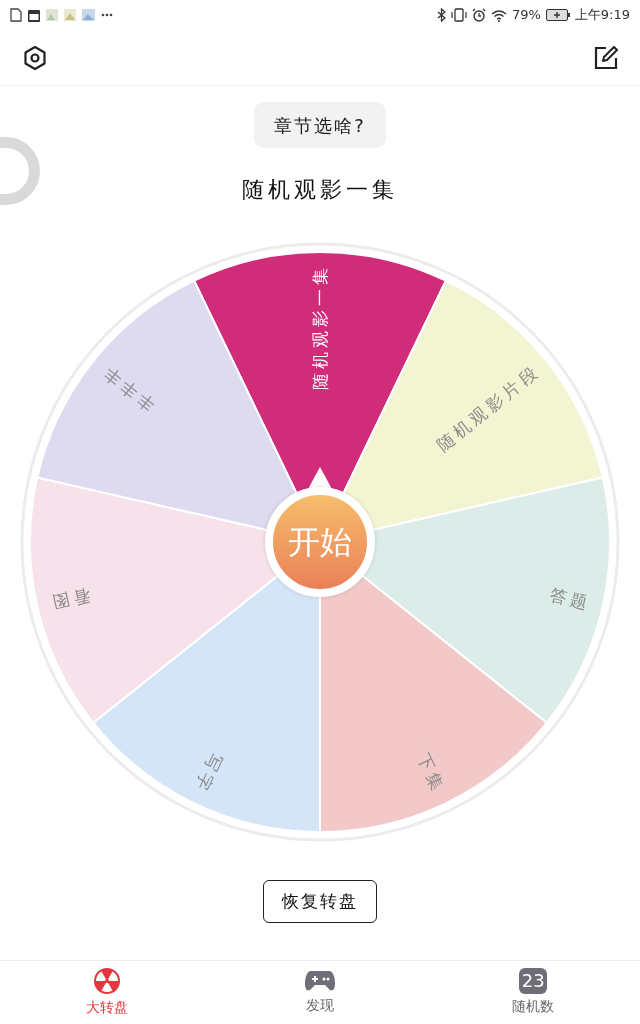 The height and width of the screenshot is (1024, 640). What do you see at coordinates (488, 408) in the screenshot?
I see `segment-label: 随机观影片段` at bounding box center [488, 408].